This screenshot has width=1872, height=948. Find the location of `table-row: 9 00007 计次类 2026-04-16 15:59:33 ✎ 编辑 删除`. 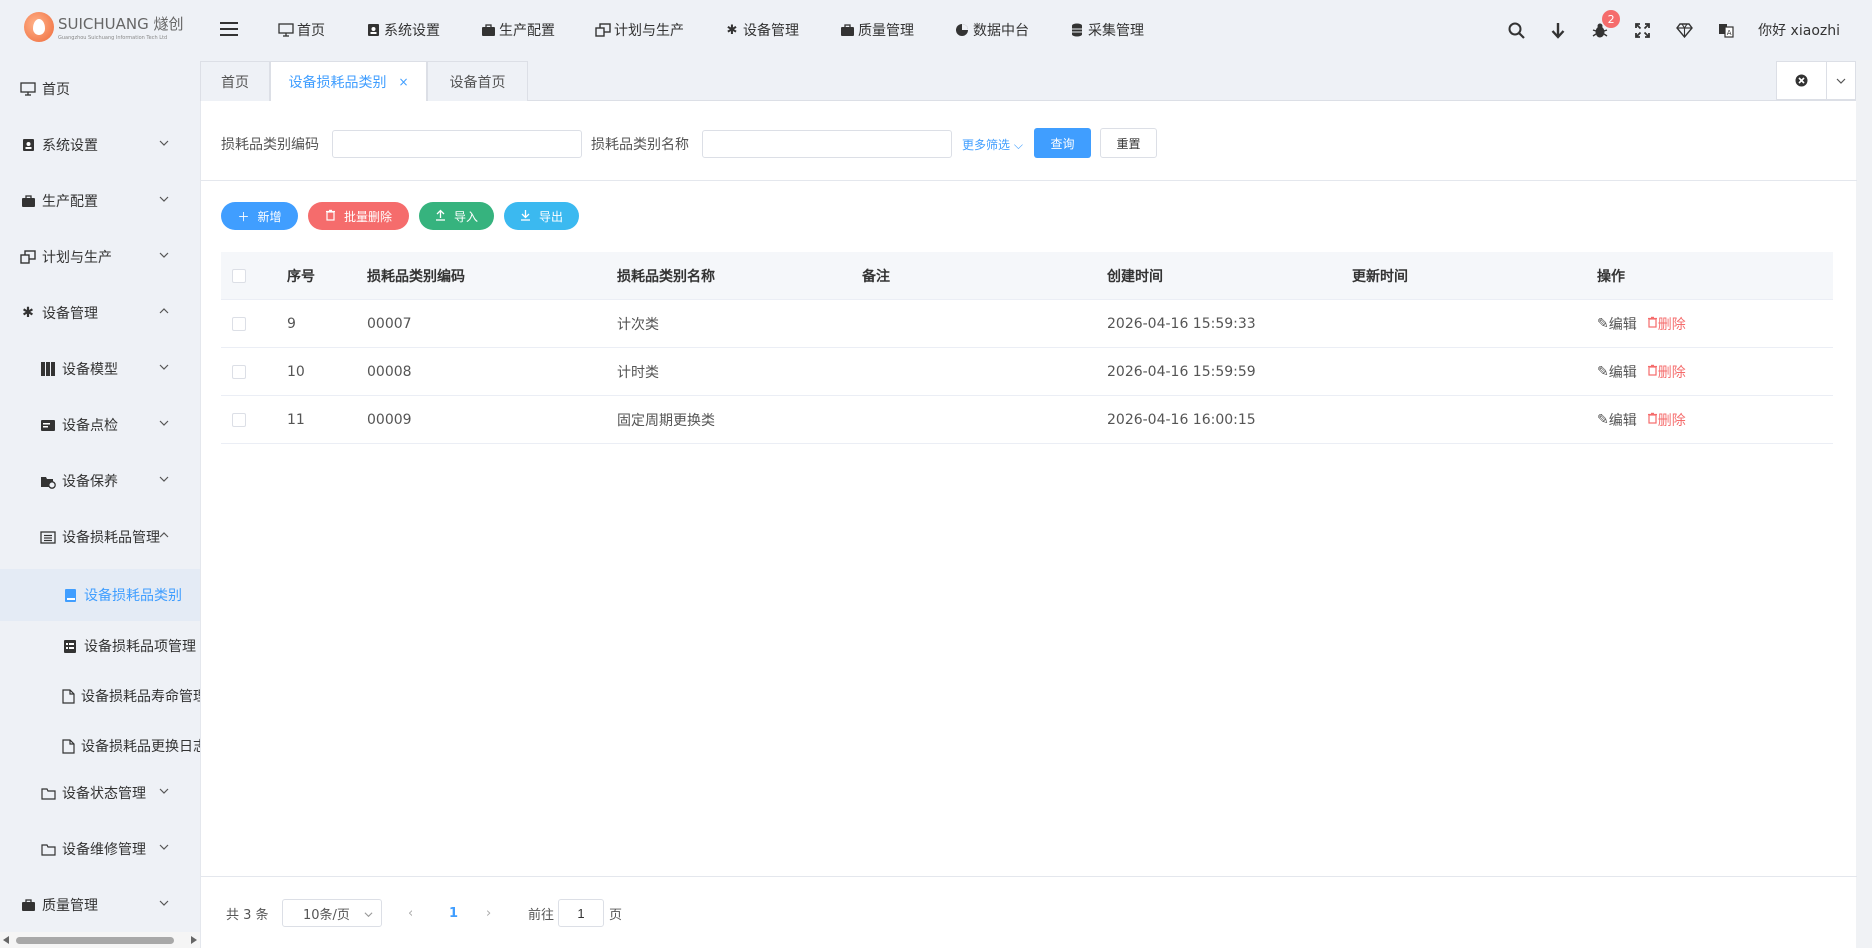

table-row: 9 00007 计次类 2026-04-16 15:59:33 ✎ 编辑 删除 is located at coordinates (1027, 324).